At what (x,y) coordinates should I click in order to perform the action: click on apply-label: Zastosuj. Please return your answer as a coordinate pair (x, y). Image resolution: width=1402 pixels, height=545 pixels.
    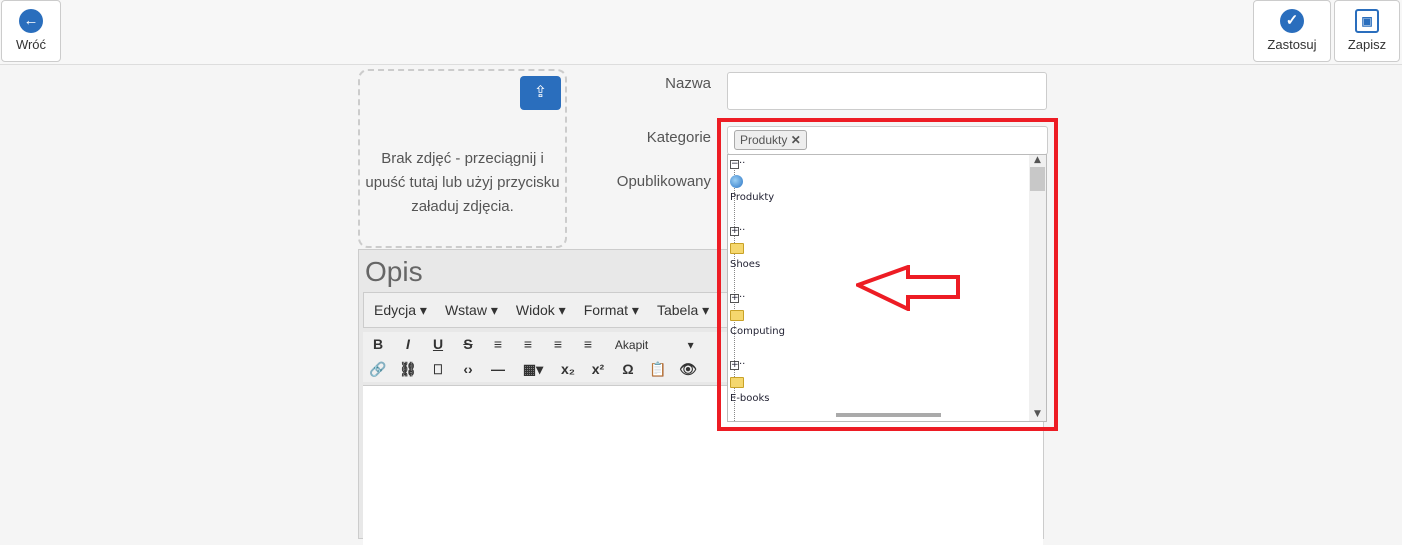
    Looking at the image, I should click on (1292, 44).